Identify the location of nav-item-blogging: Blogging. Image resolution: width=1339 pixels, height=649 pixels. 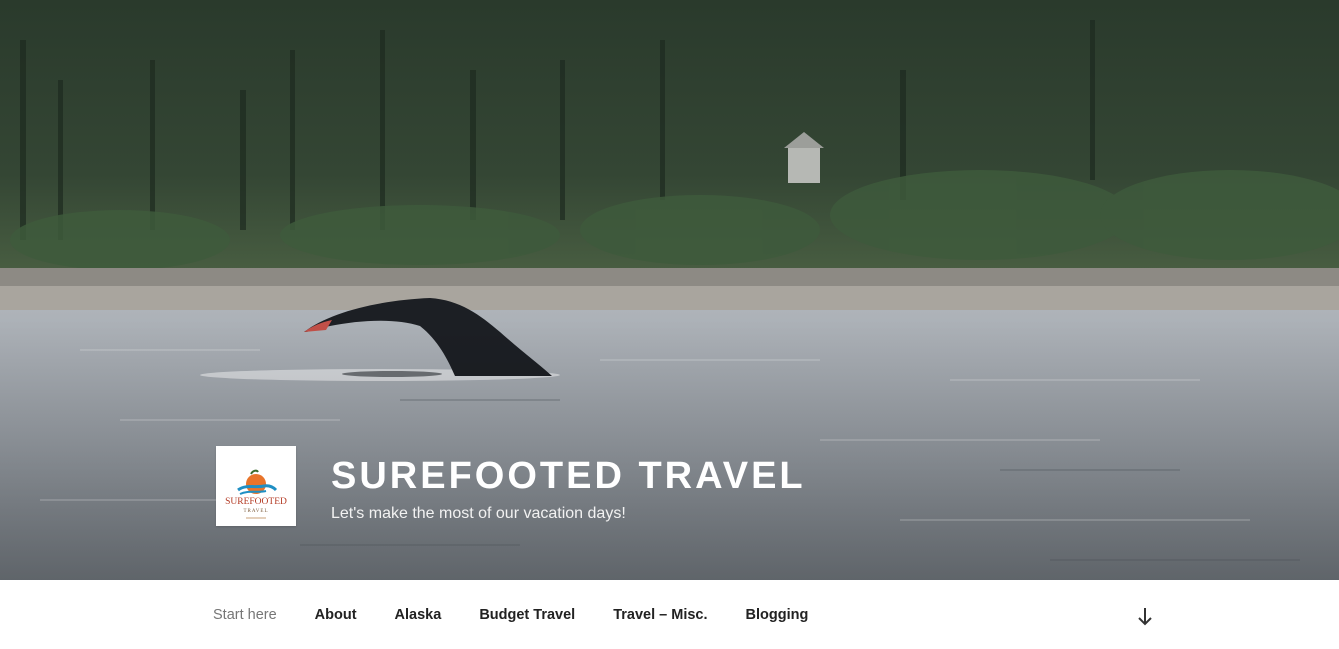
(777, 615).